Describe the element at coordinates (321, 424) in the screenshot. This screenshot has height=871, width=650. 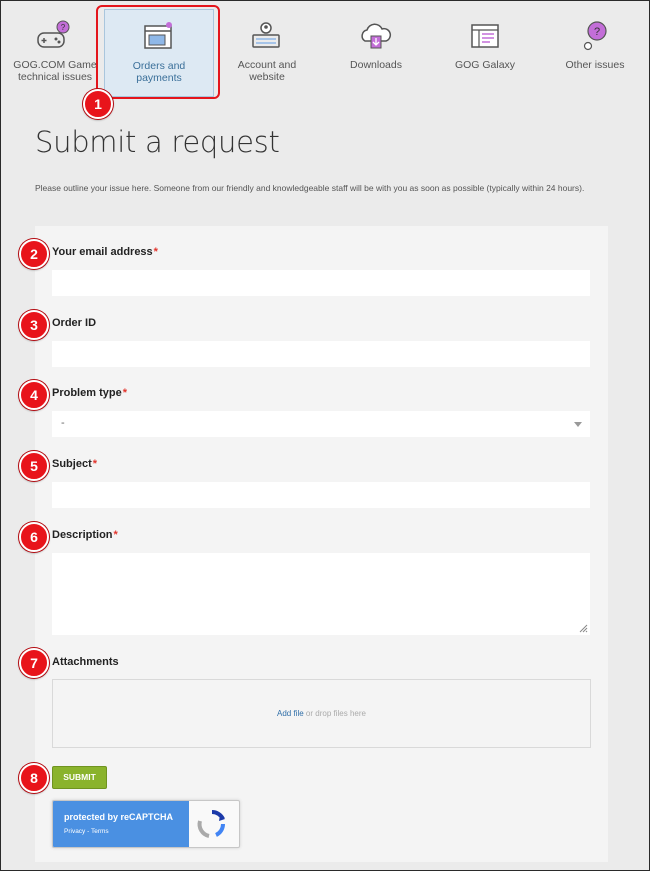
I see `problem-type-select: -` at that location.